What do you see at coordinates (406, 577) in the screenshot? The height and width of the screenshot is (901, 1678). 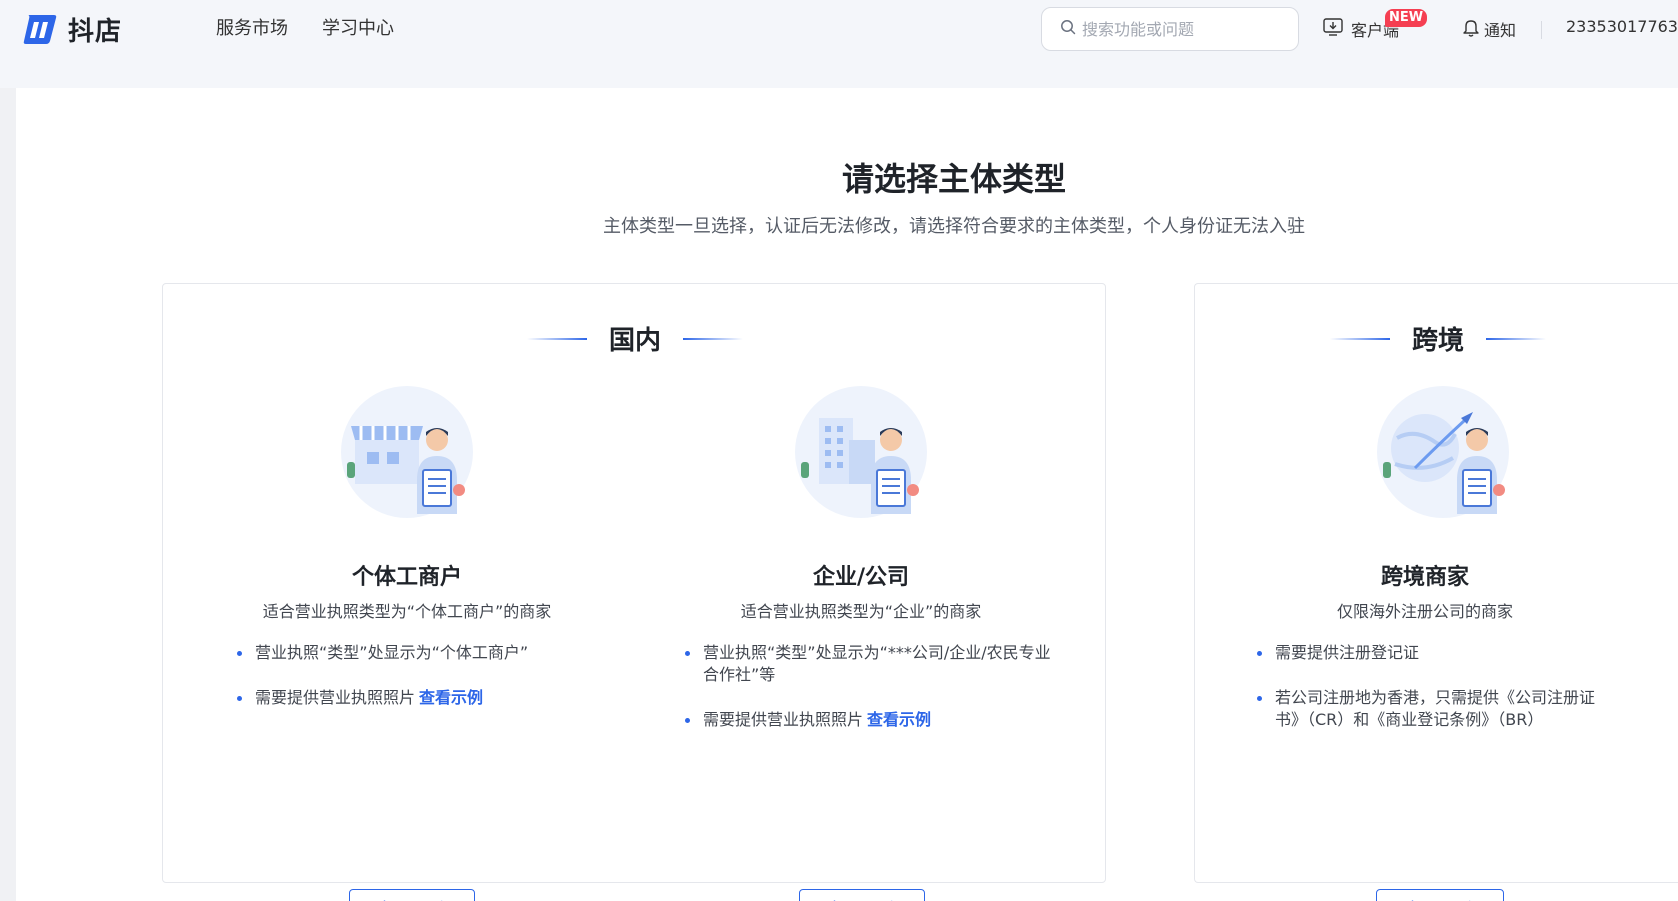 I see `card-title: 个体工商户` at bounding box center [406, 577].